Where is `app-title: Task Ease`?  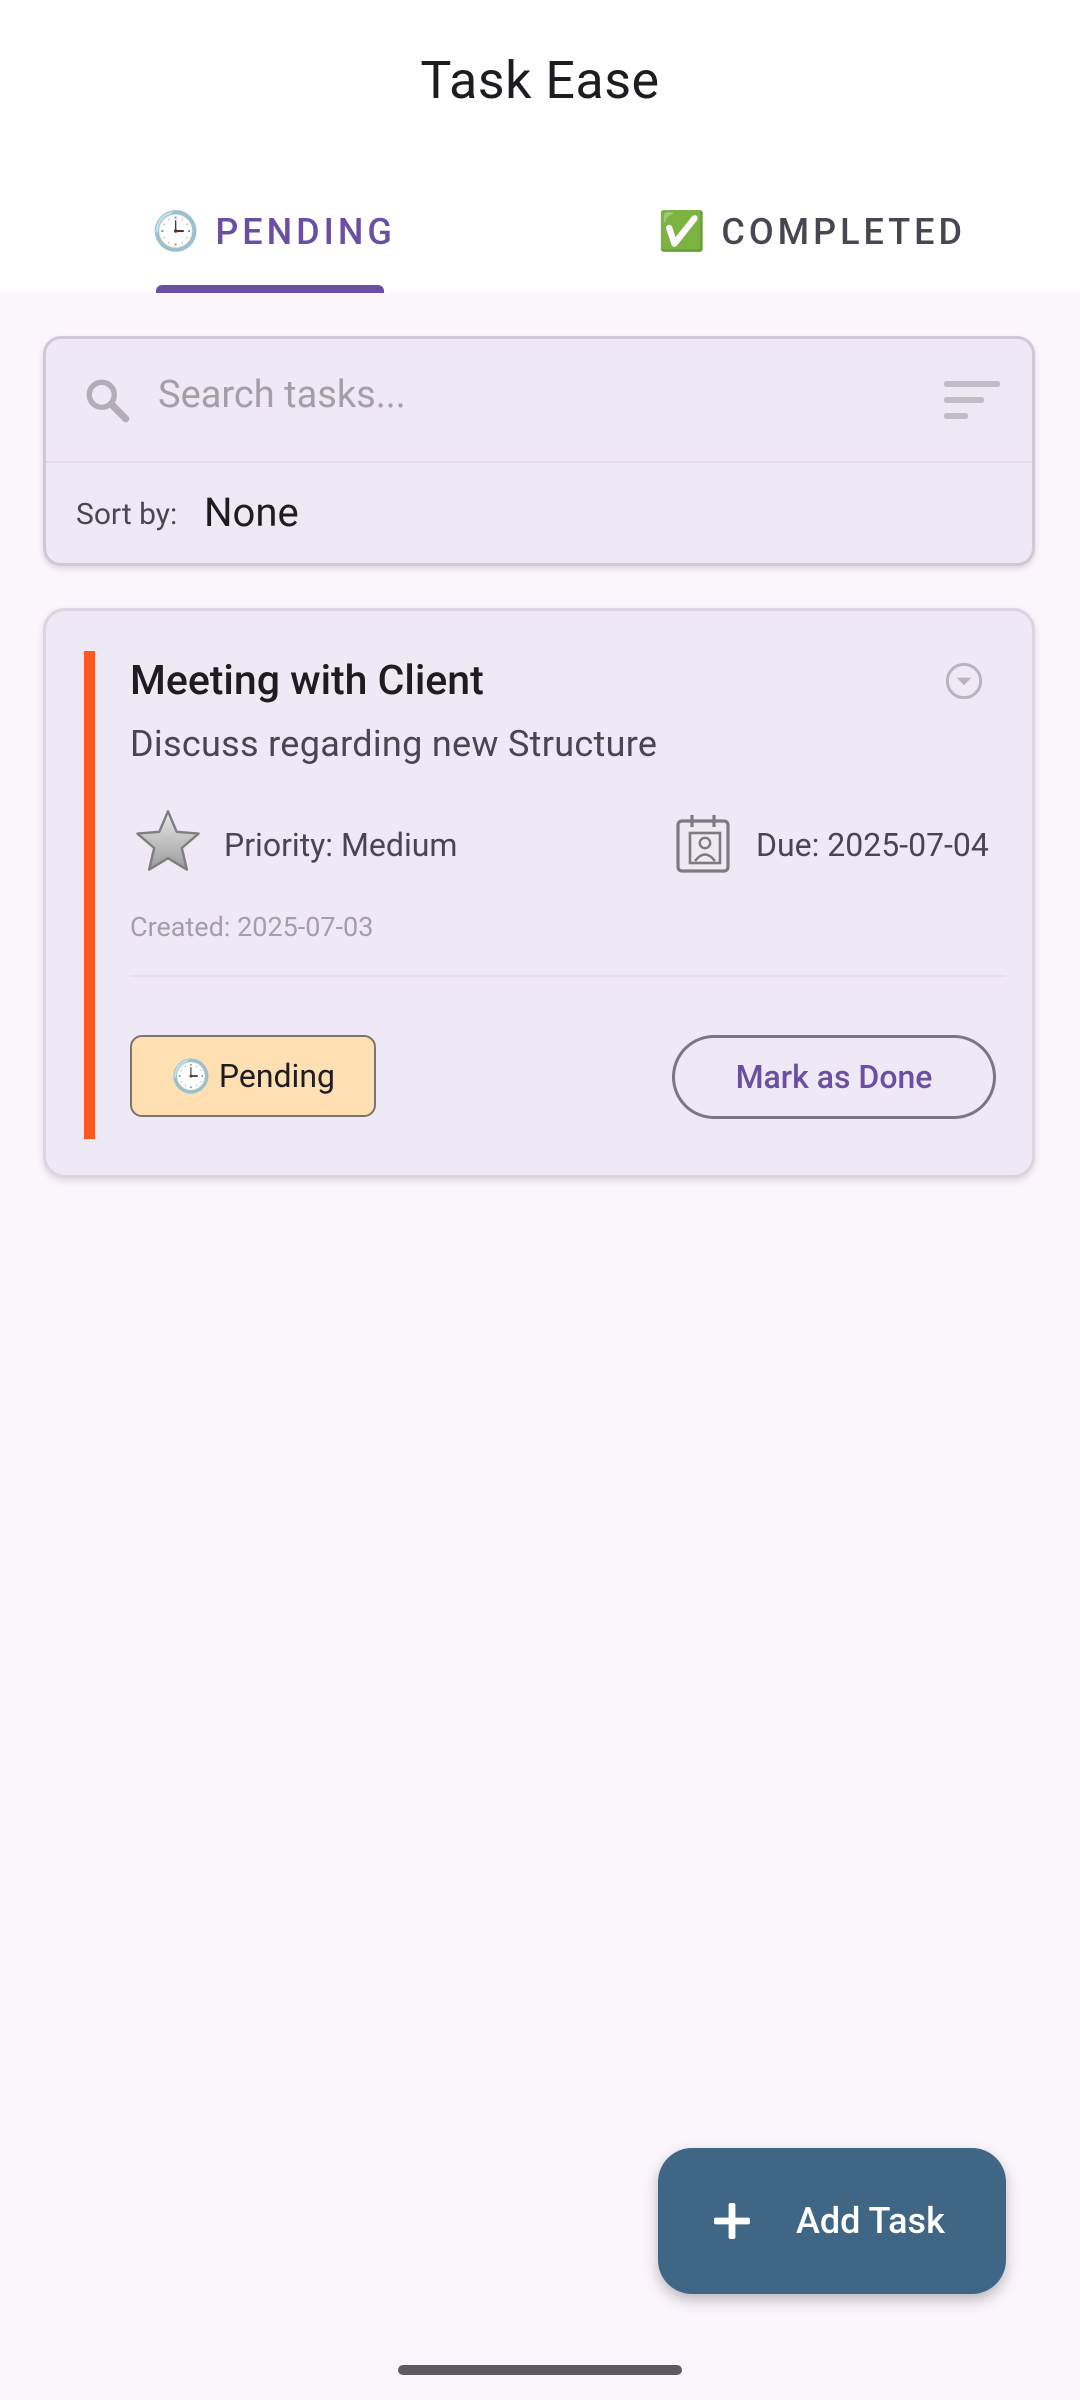
app-title: Task Ease is located at coordinates (540, 80).